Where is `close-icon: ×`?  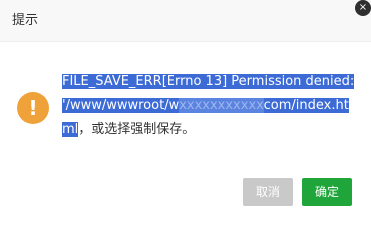 close-icon: × is located at coordinates (363, 8).